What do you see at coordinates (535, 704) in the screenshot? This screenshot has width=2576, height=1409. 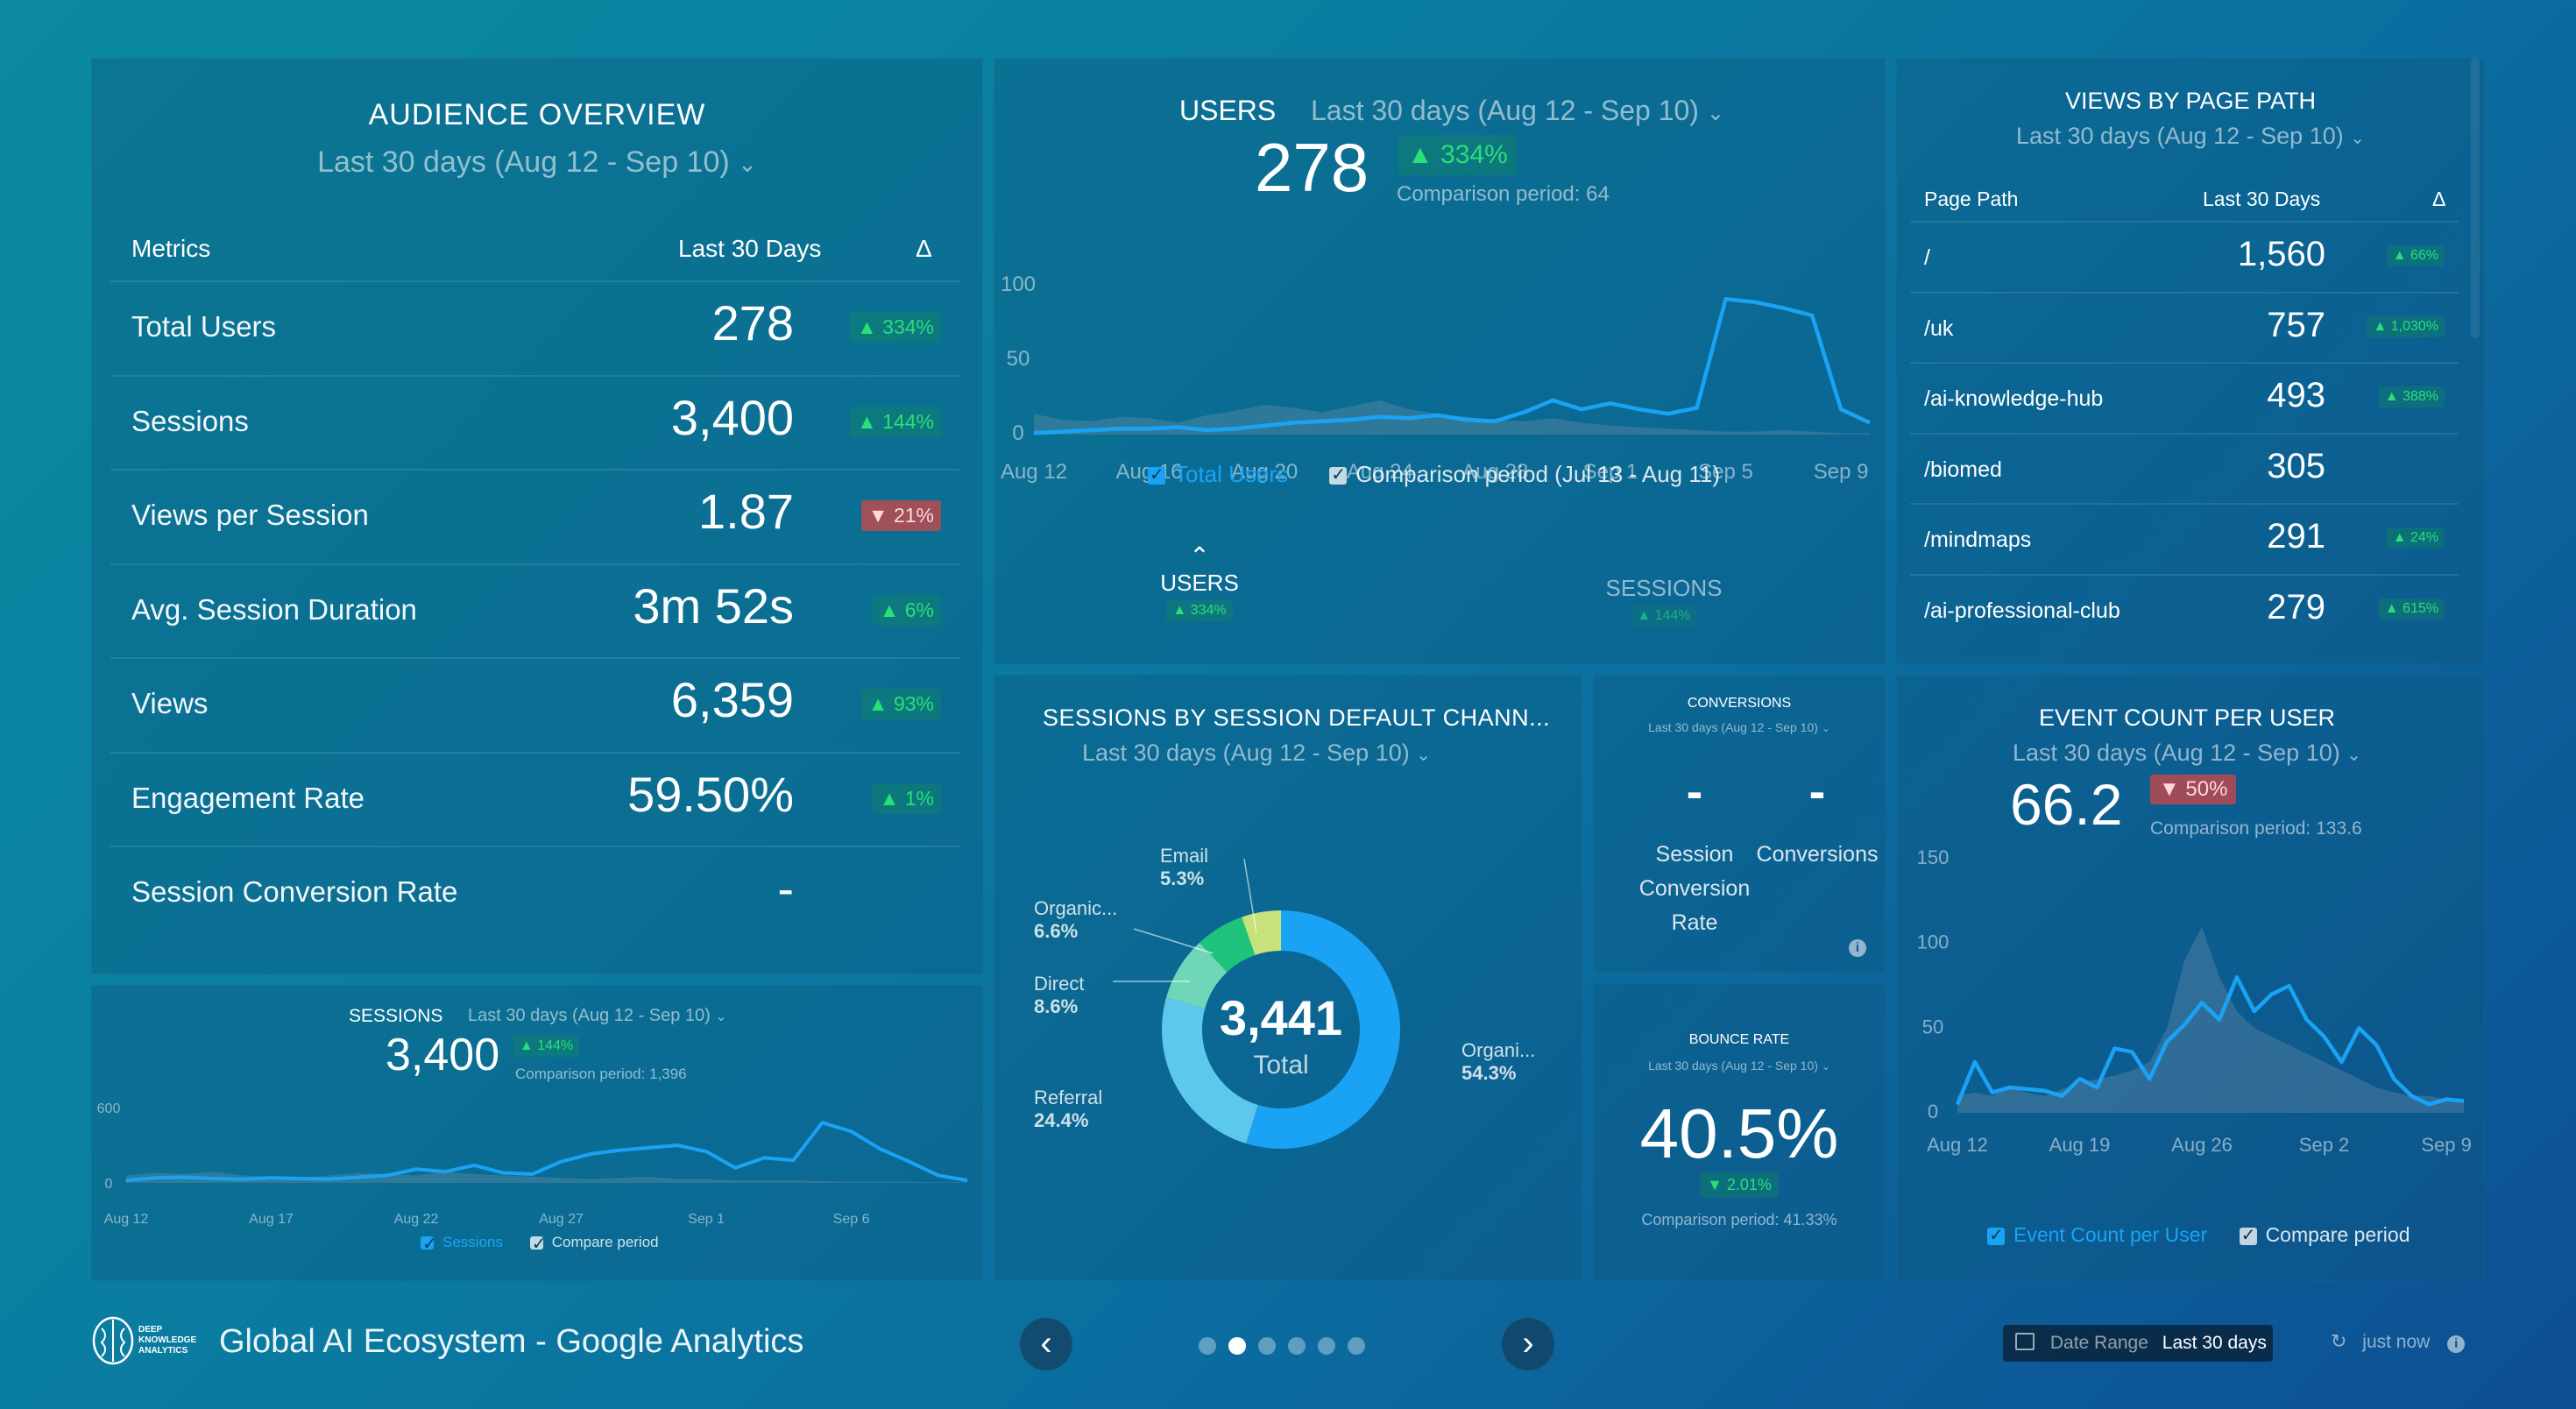 I see `audience-row: Views 6,359 ▲ 93%` at bounding box center [535, 704].